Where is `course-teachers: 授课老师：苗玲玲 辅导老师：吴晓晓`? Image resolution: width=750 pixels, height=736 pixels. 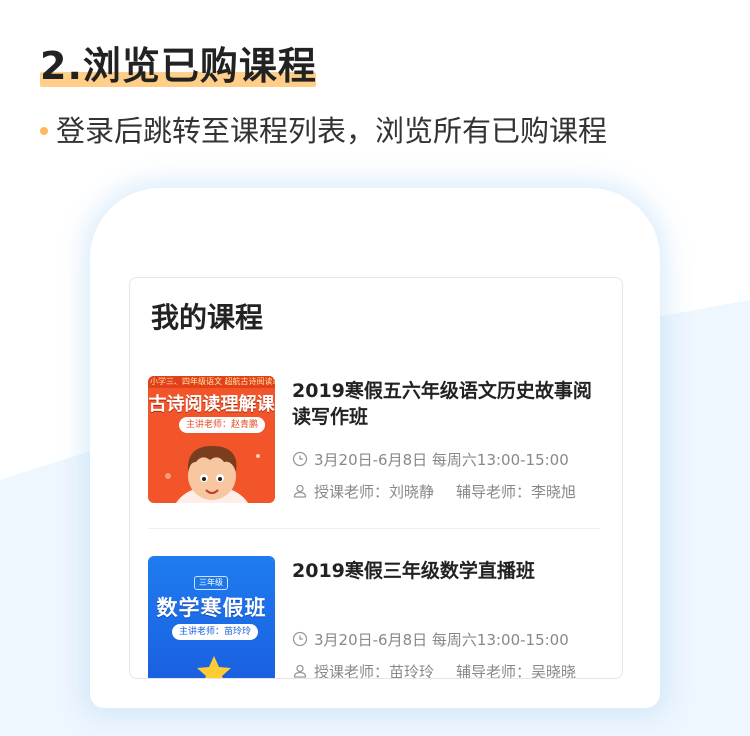 course-teachers: 授课老师：苗玲玲 辅导老师：吴晓晓 is located at coordinates (434, 670).